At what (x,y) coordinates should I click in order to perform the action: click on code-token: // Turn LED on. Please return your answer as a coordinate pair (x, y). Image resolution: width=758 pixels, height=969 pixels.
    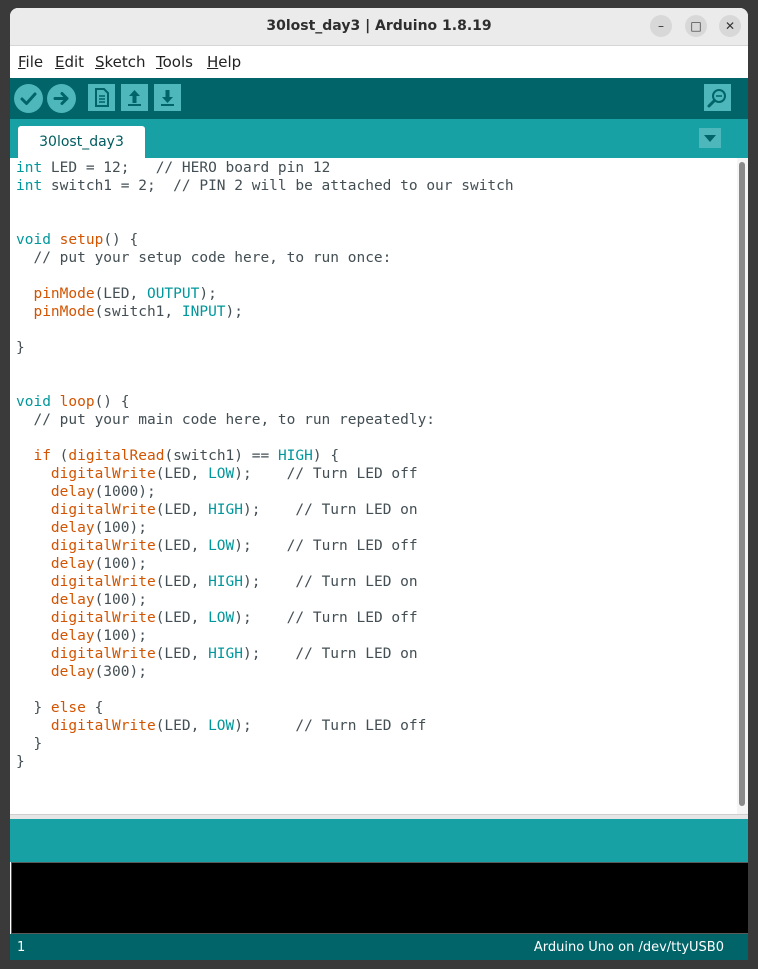
    Looking at the image, I should click on (356, 654).